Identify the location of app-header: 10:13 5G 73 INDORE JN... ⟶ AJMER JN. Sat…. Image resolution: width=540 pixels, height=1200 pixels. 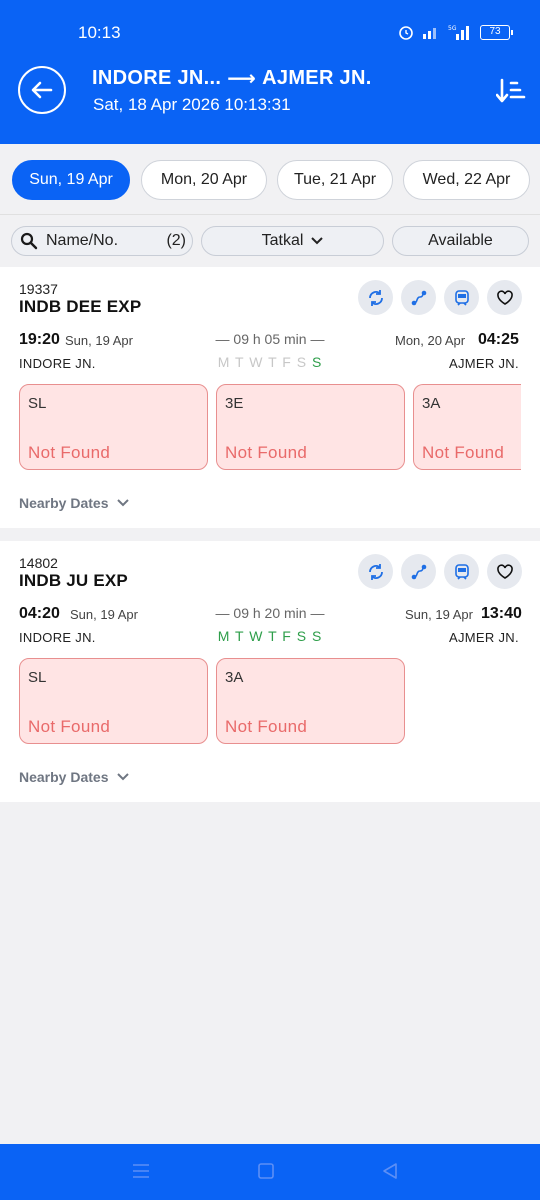
(270, 72).